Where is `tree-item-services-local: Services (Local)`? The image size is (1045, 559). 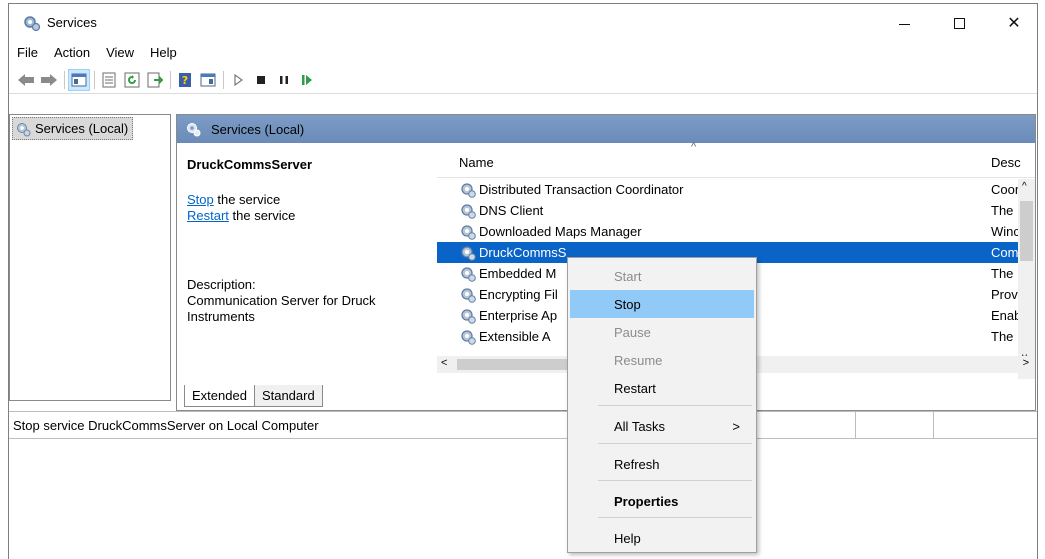
tree-item-services-local: Services (Local) is located at coordinates (73, 128).